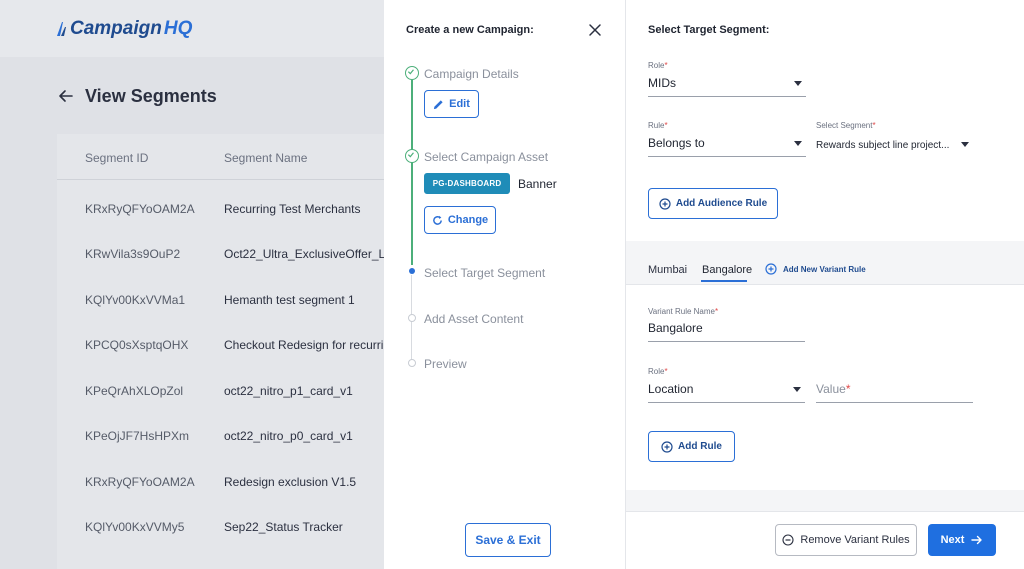 The image size is (1024, 569). I want to click on app-header: Campaign HQ, so click(192, 28).